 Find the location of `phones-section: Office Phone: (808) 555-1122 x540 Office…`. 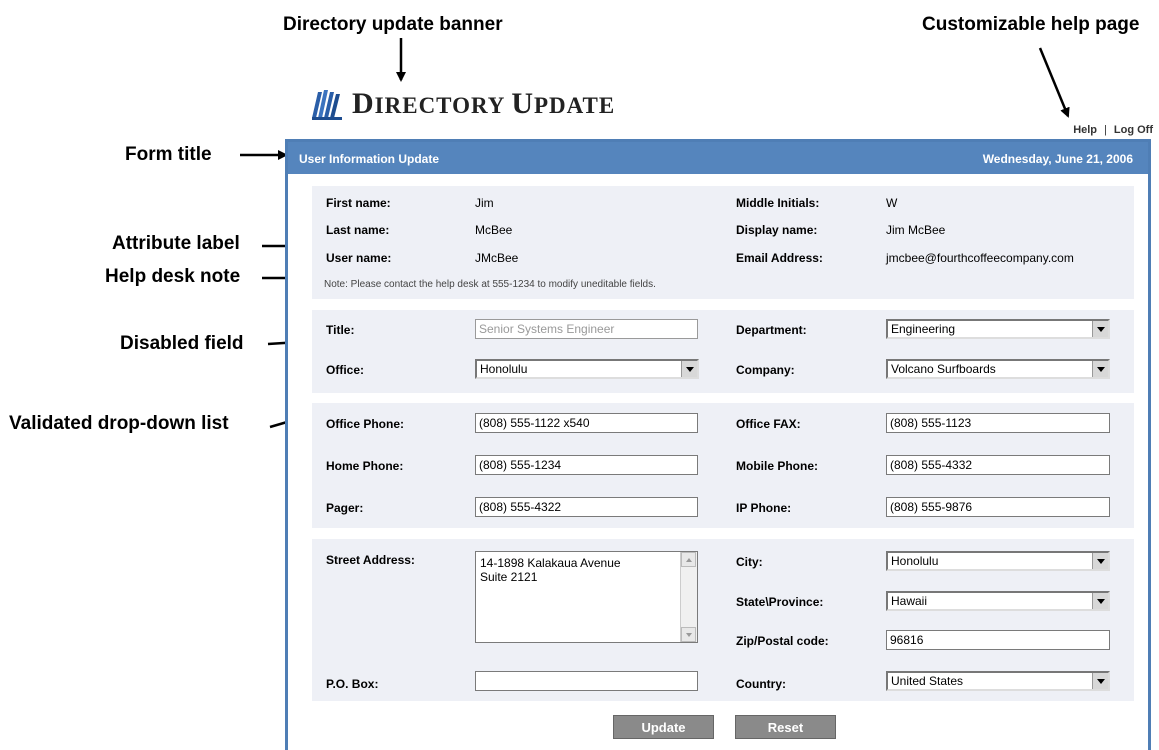

phones-section: Office Phone: (808) 555-1122 x540 Office… is located at coordinates (723, 465).